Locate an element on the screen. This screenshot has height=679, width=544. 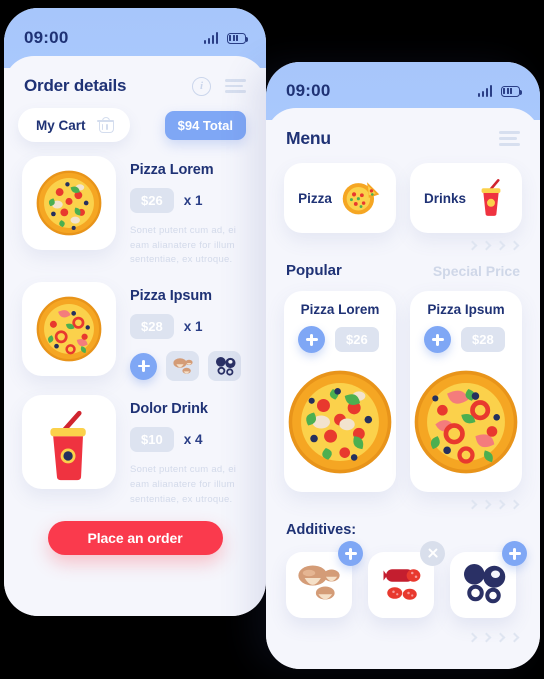
order-item-name: Pizza Lorem is located at coordinates (172, 170).